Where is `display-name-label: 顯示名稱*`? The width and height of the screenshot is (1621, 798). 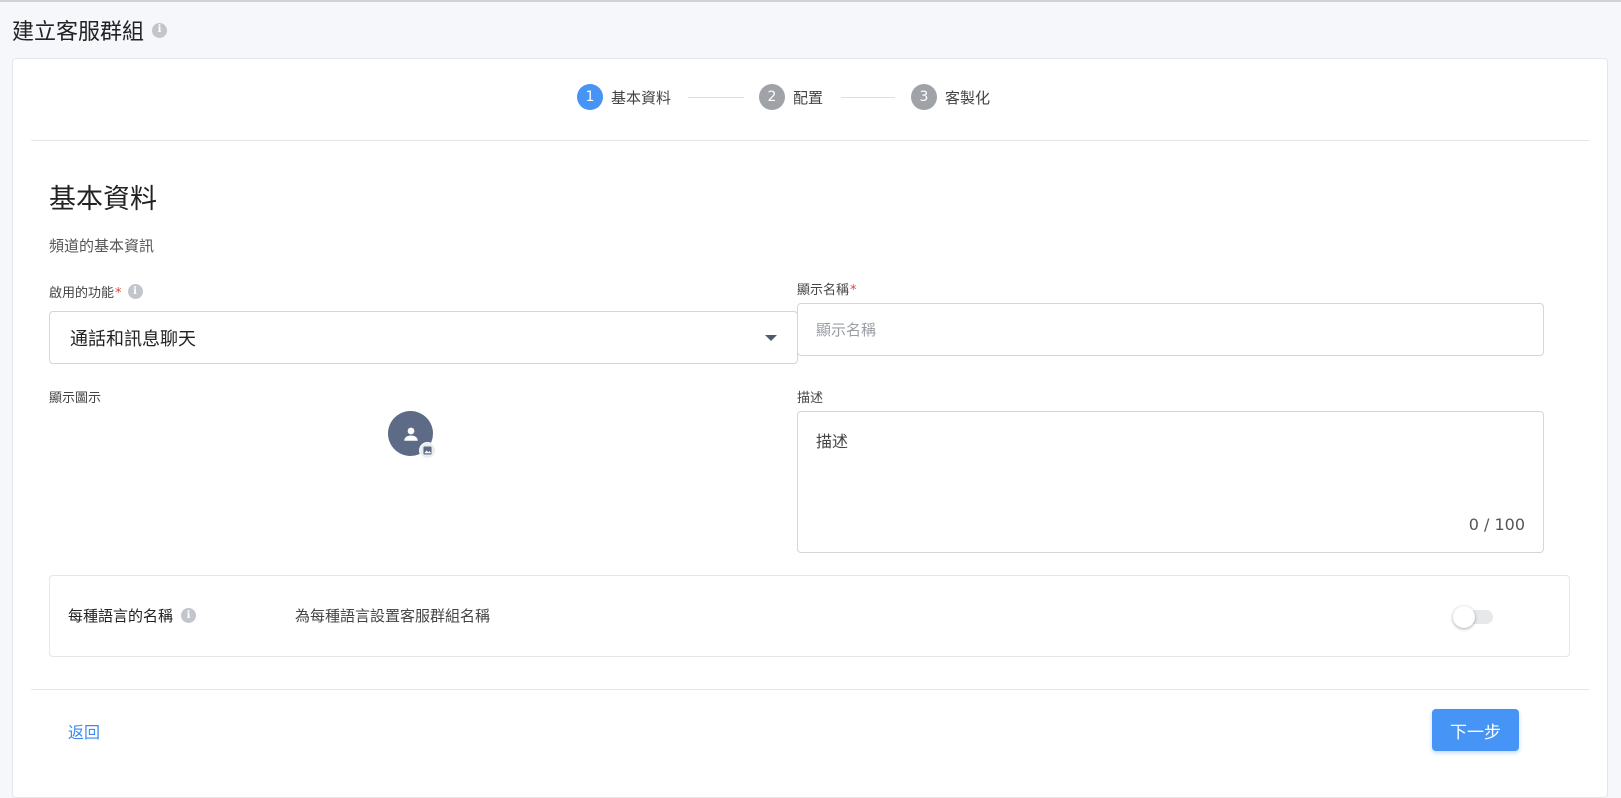
display-name-label: 顯示名稱* is located at coordinates (827, 288).